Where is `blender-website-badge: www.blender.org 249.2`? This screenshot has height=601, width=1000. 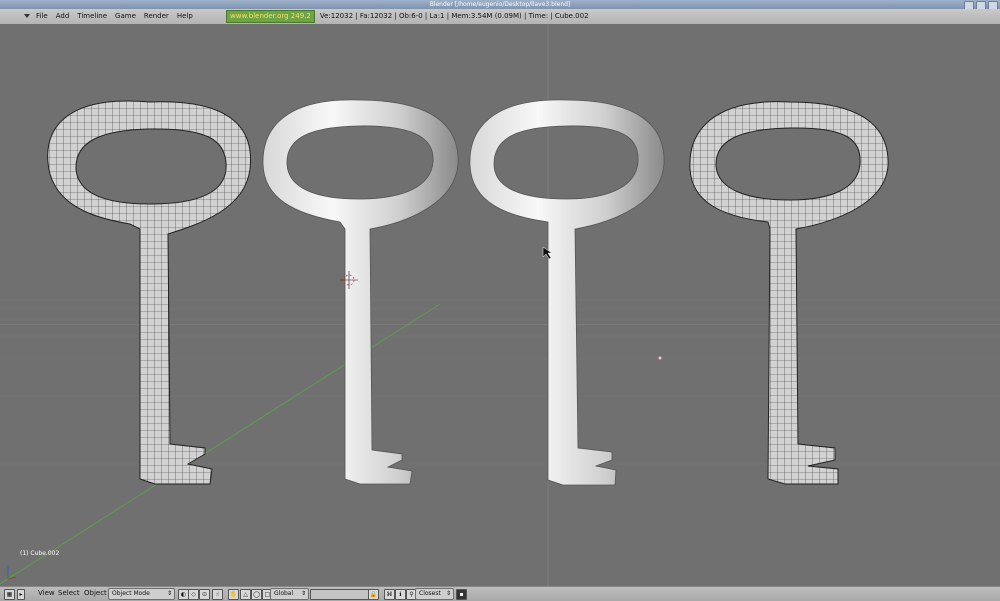 blender-website-badge: www.blender.org 249.2 is located at coordinates (270, 16).